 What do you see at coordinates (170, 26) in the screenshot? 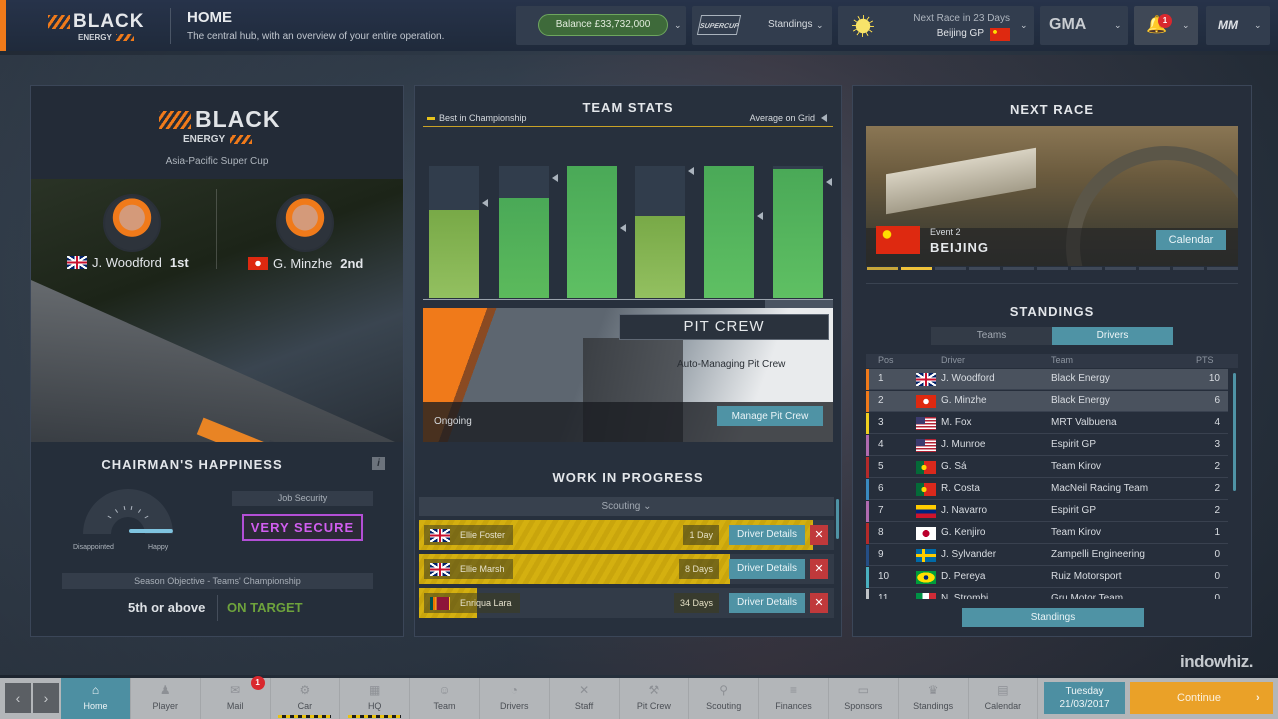
I see `divider` at bounding box center [170, 26].